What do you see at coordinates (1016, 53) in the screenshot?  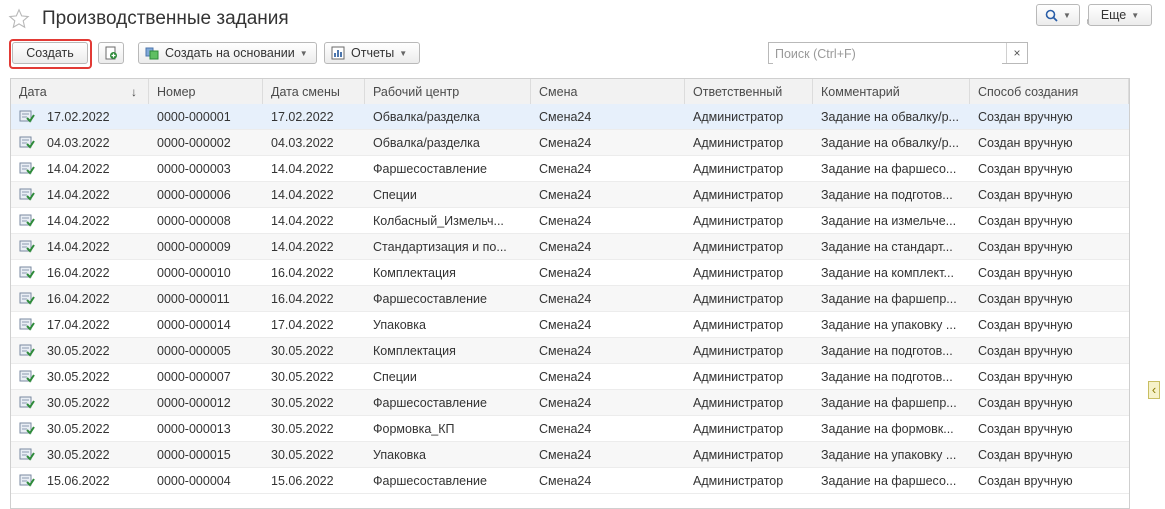 I see `clear-search-icon: ×` at bounding box center [1016, 53].